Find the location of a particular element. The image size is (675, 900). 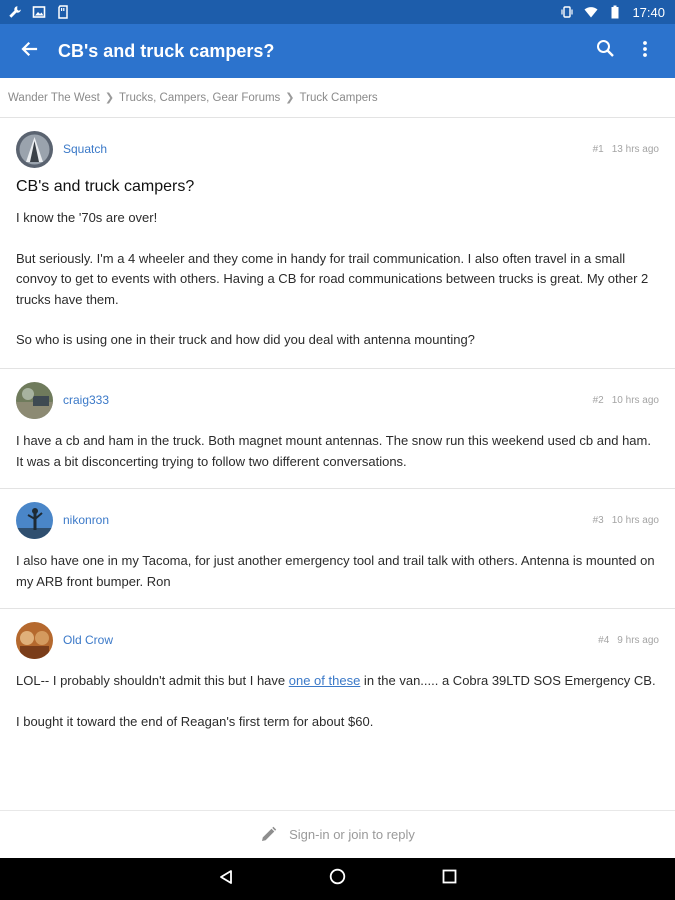

post-number: #1 is located at coordinates (598, 149).